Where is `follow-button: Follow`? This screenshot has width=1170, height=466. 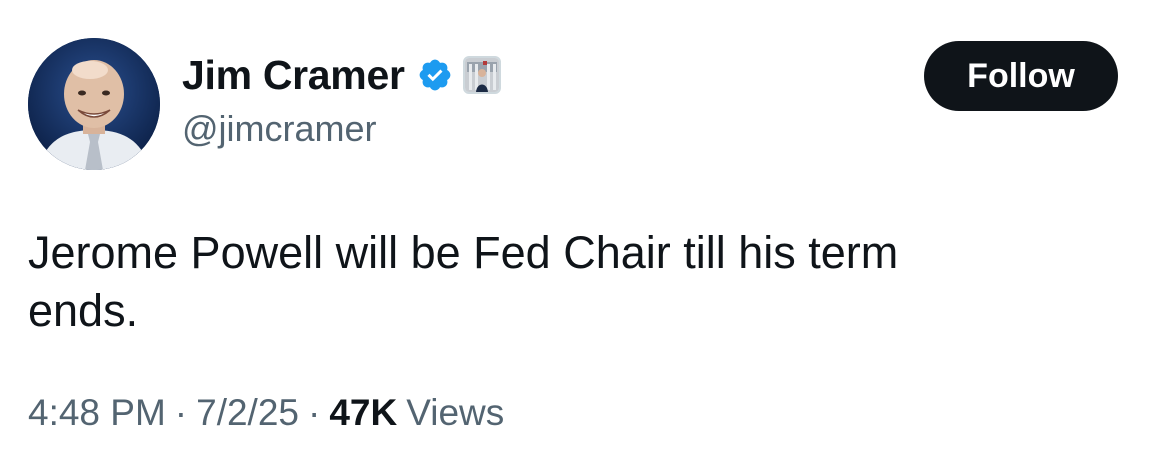 follow-button: Follow is located at coordinates (1021, 76).